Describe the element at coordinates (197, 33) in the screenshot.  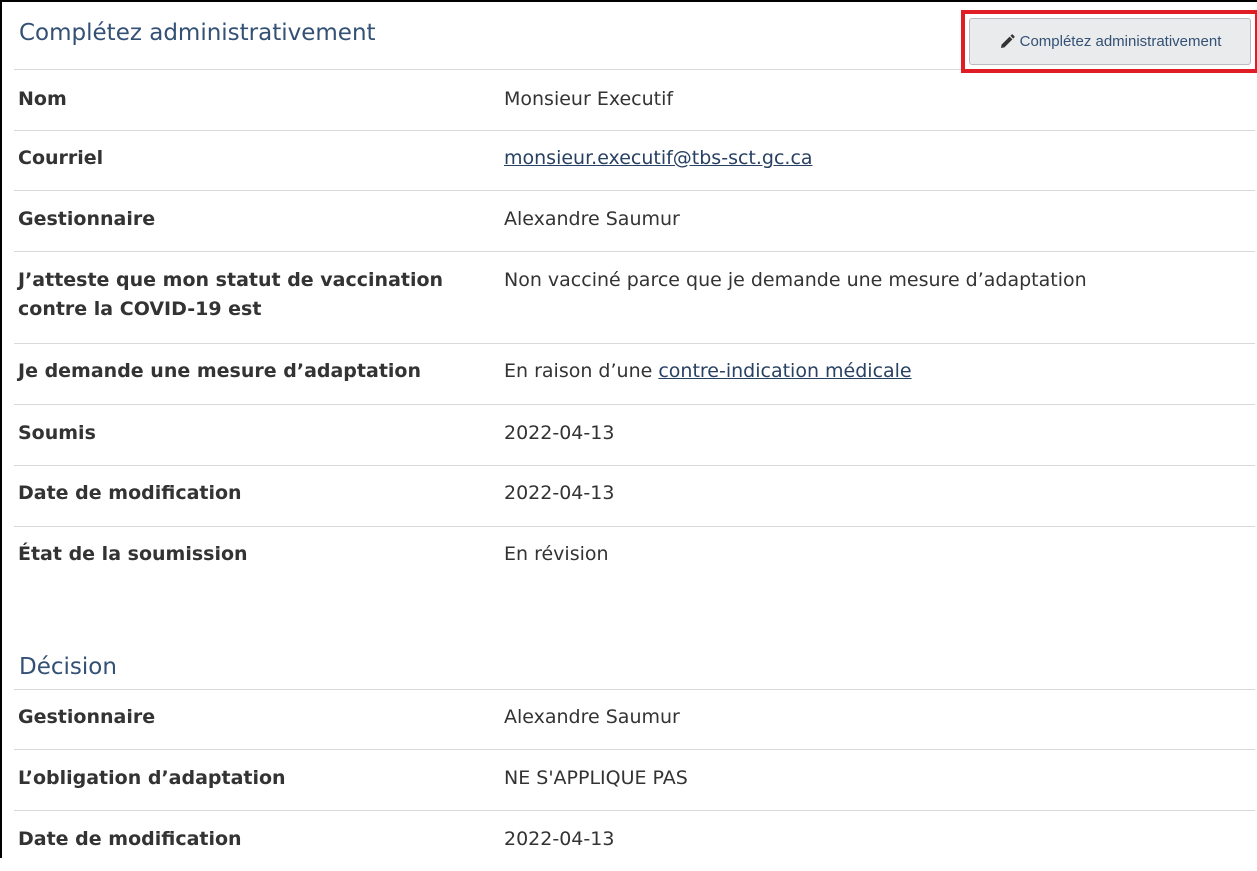
I see `section-title-admin: Complétez administrativement` at that location.